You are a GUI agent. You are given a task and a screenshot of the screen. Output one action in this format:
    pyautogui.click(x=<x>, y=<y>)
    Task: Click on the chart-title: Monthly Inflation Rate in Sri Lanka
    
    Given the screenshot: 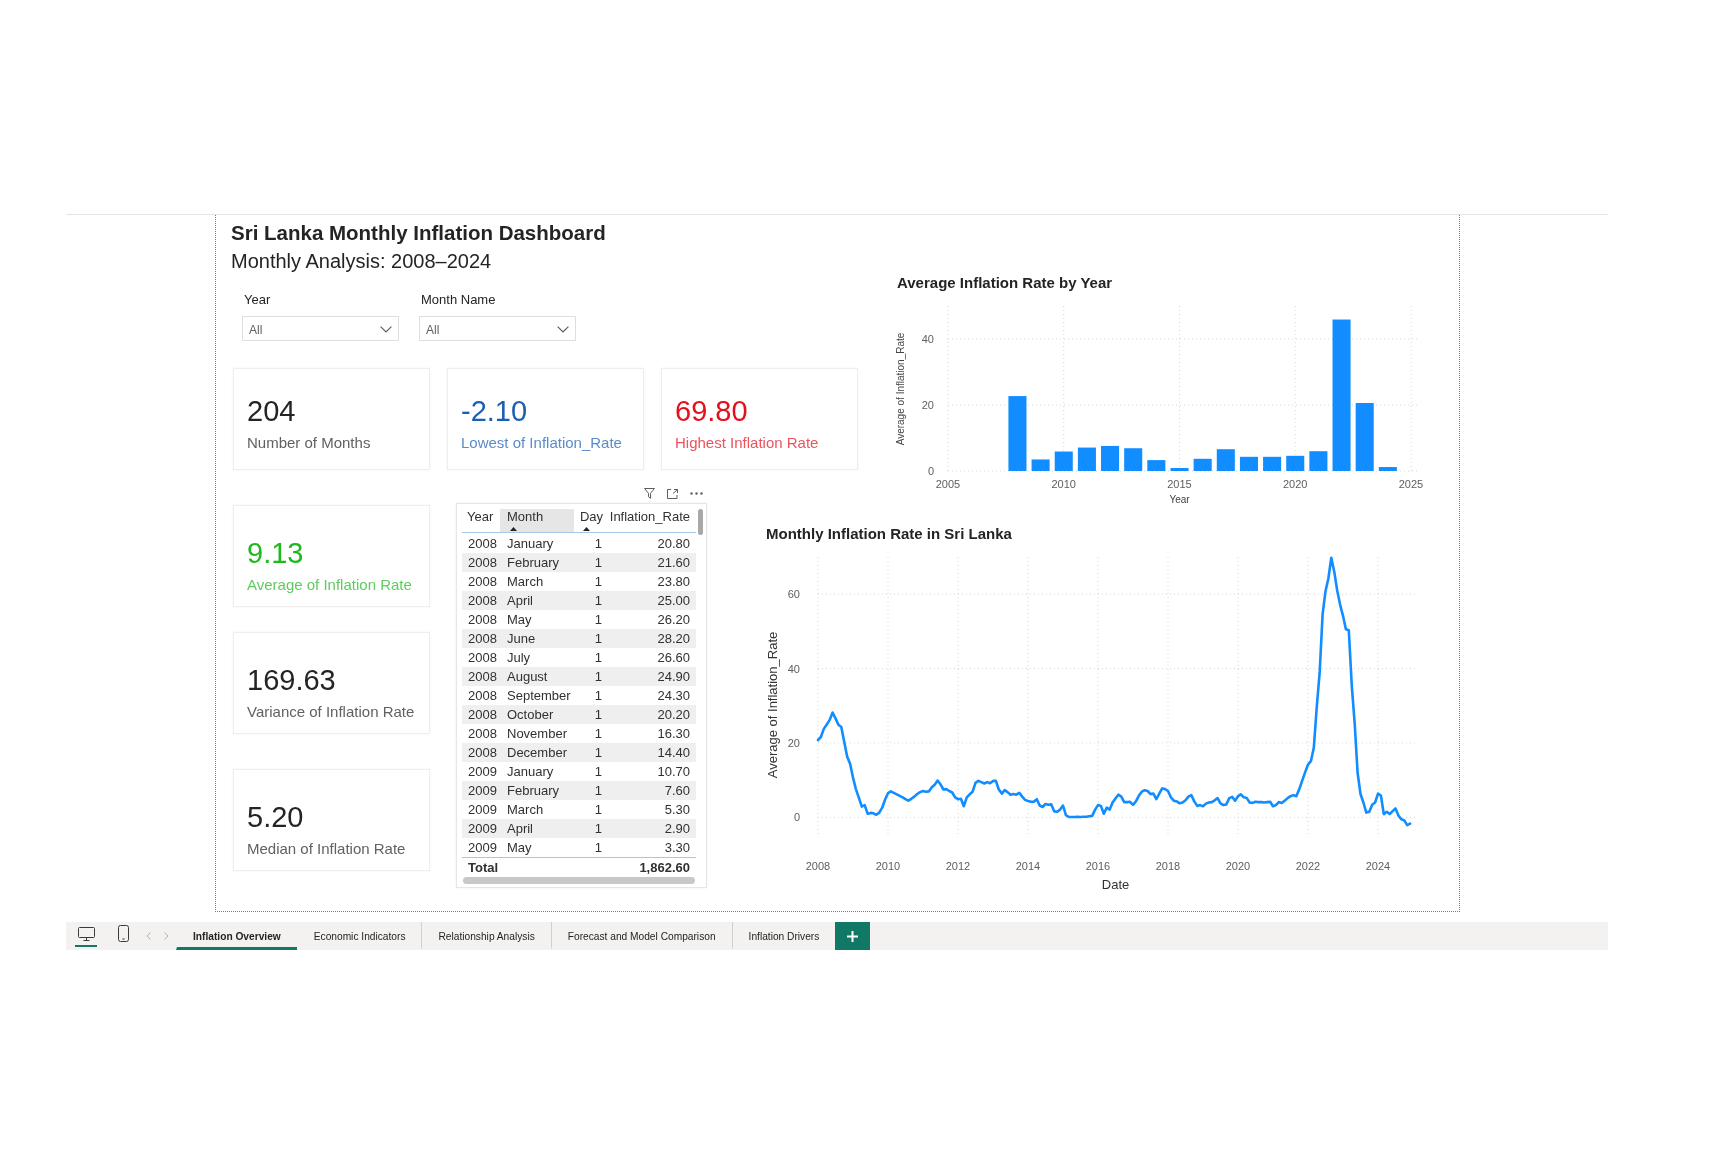 What is the action you would take?
    pyautogui.click(x=889, y=534)
    